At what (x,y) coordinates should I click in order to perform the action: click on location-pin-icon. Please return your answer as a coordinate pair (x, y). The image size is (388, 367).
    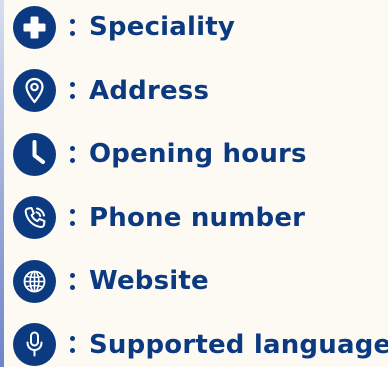
    Looking at the image, I should click on (34, 90).